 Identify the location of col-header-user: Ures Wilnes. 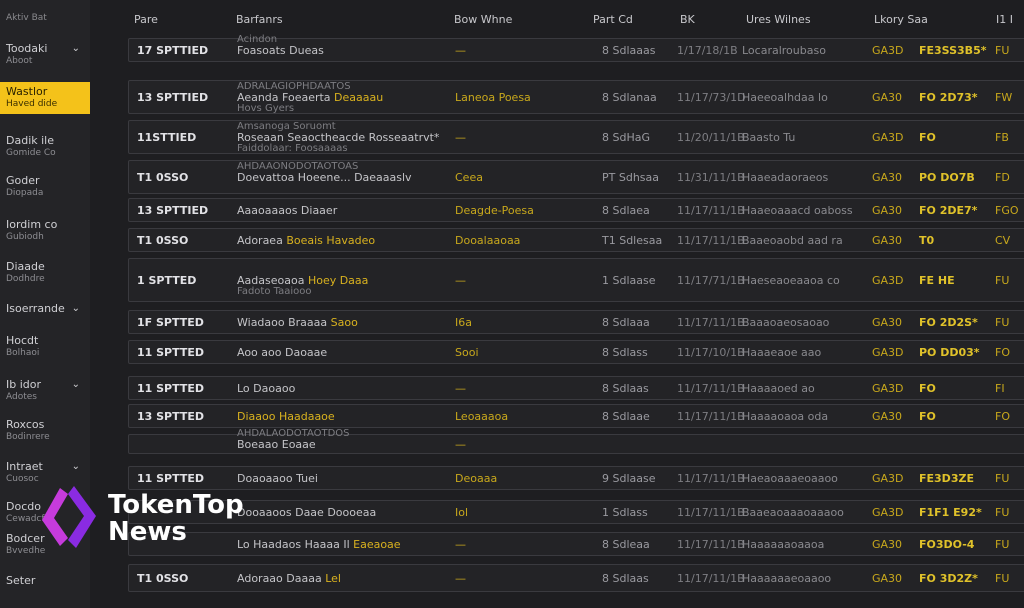
(778, 19).